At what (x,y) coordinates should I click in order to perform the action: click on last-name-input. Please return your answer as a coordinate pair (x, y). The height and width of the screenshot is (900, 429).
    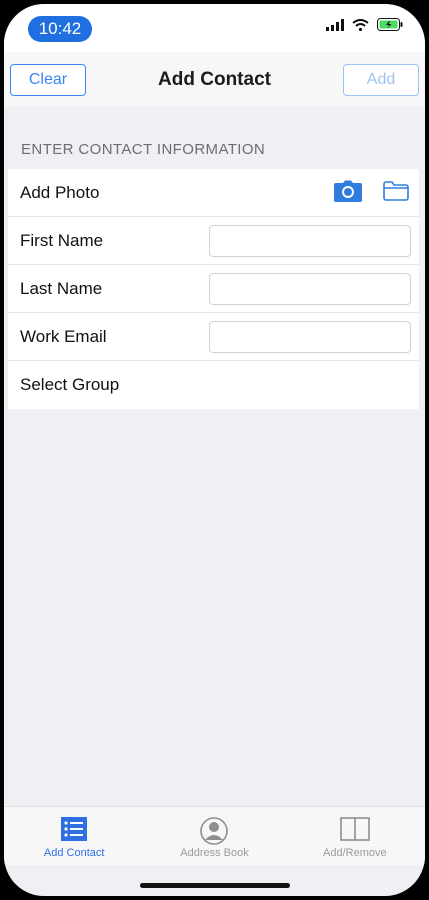
    Looking at the image, I should click on (310, 289).